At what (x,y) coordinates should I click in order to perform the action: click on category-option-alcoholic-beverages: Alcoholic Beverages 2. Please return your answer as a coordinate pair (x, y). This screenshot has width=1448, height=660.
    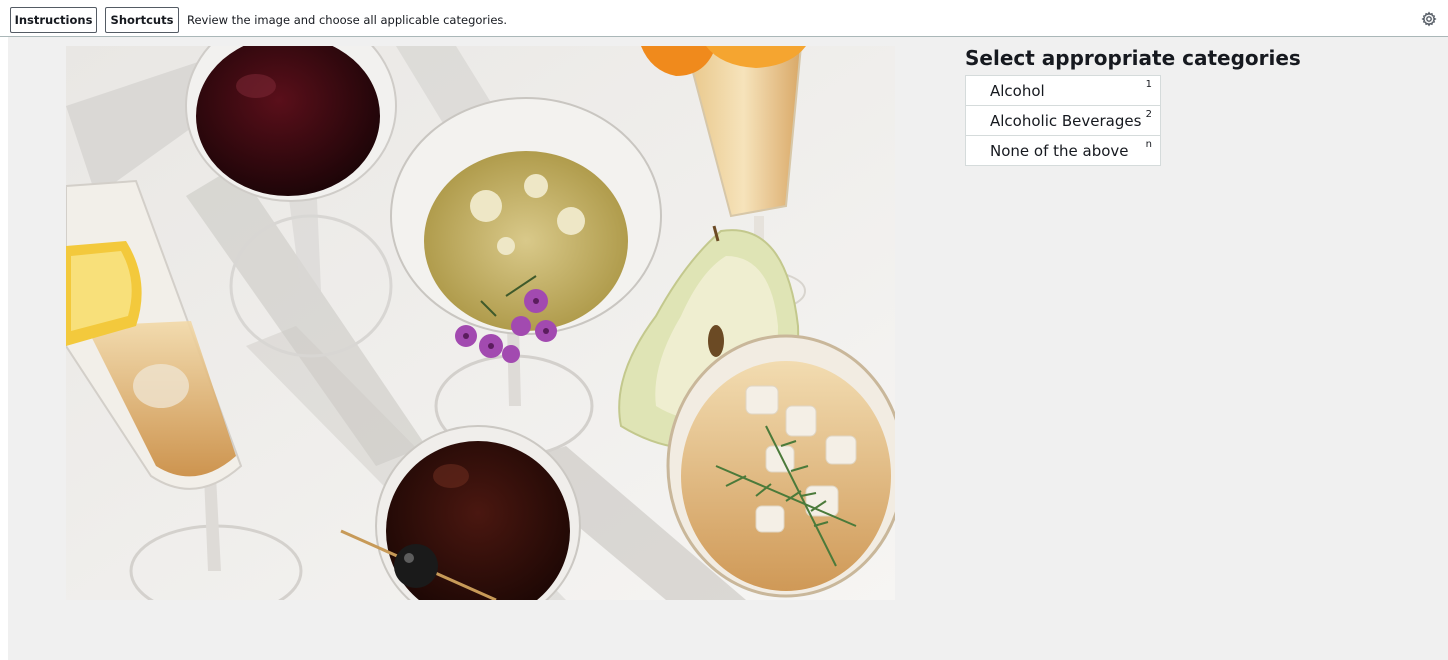
    Looking at the image, I should click on (1063, 120).